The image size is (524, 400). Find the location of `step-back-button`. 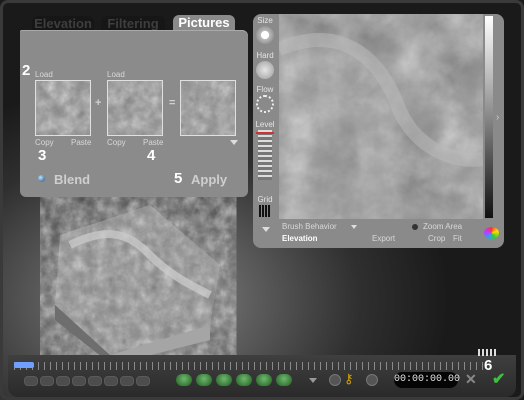

step-back-button is located at coordinates (204, 380).